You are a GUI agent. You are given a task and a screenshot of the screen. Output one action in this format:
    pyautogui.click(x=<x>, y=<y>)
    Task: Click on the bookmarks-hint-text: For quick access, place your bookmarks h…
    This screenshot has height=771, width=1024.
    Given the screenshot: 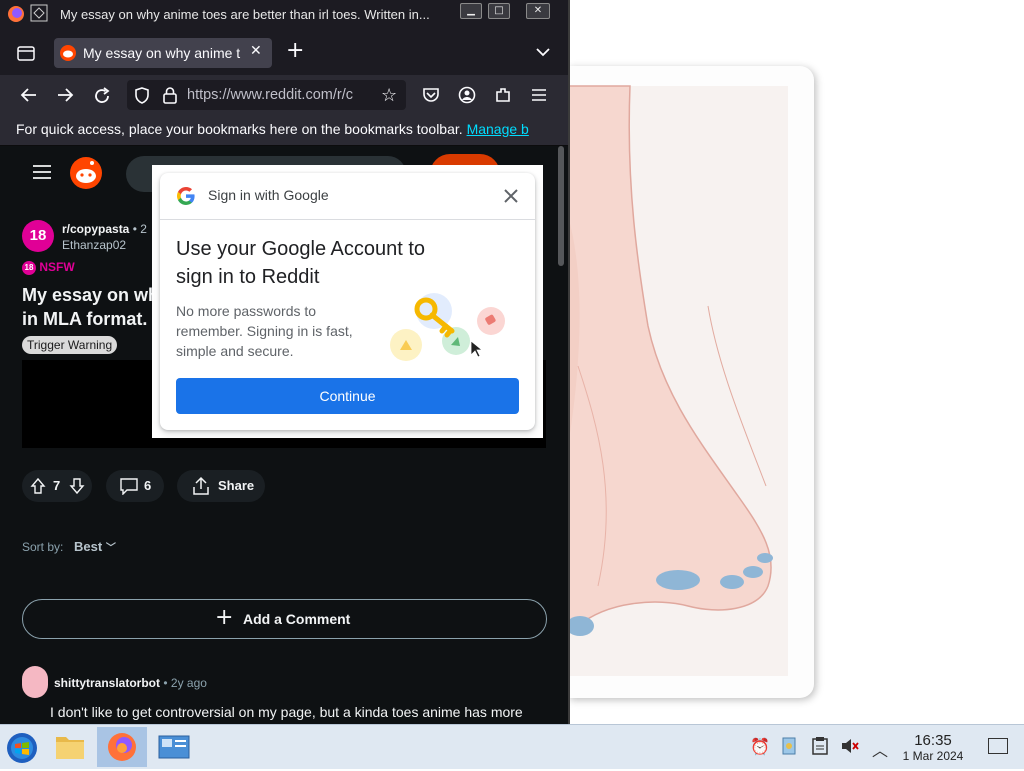 What is the action you would take?
    pyautogui.click(x=239, y=129)
    